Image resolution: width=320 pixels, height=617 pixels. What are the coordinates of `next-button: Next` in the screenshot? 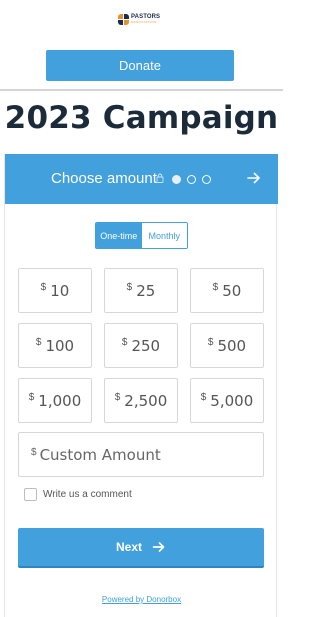 It's located at (141, 548).